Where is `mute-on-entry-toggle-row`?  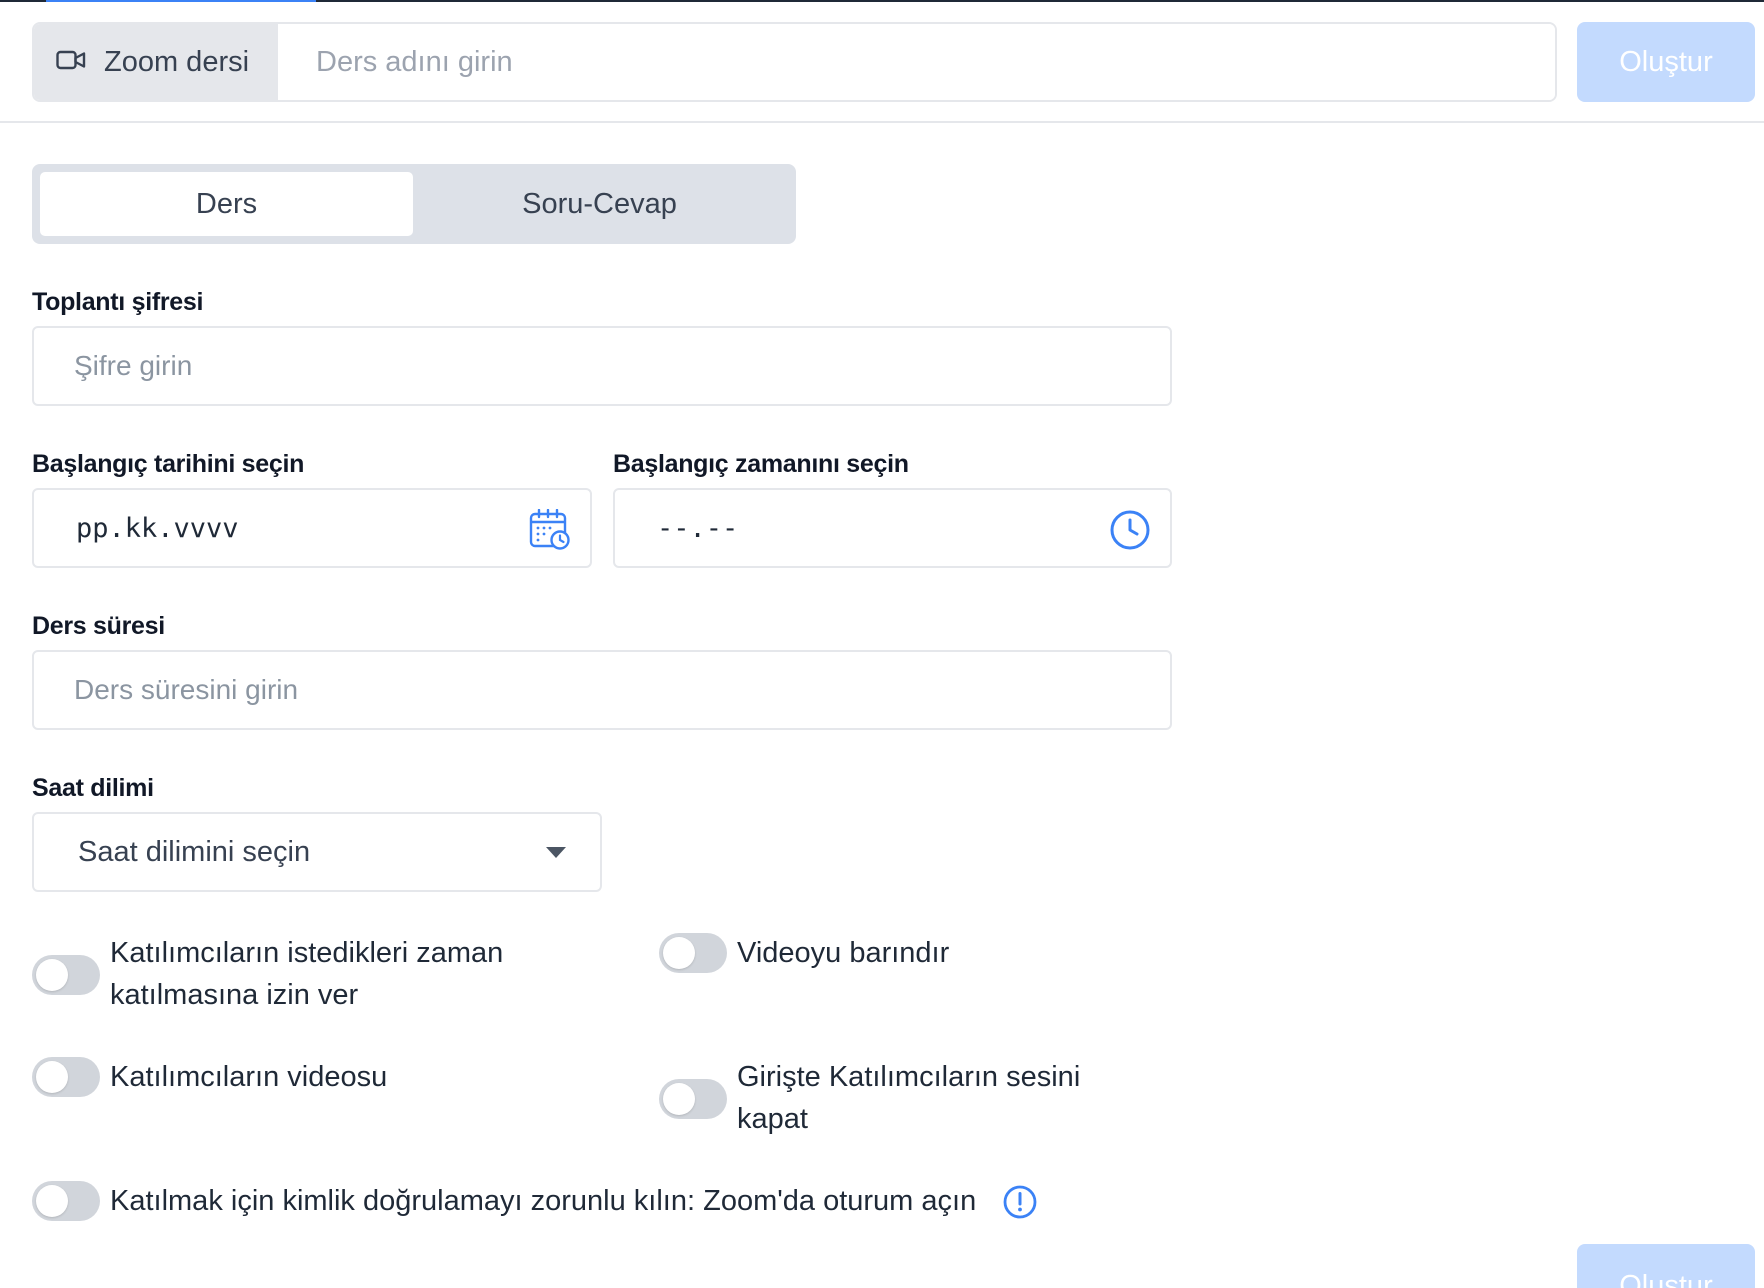
mute-on-entry-toggle-row is located at coordinates (693, 1099).